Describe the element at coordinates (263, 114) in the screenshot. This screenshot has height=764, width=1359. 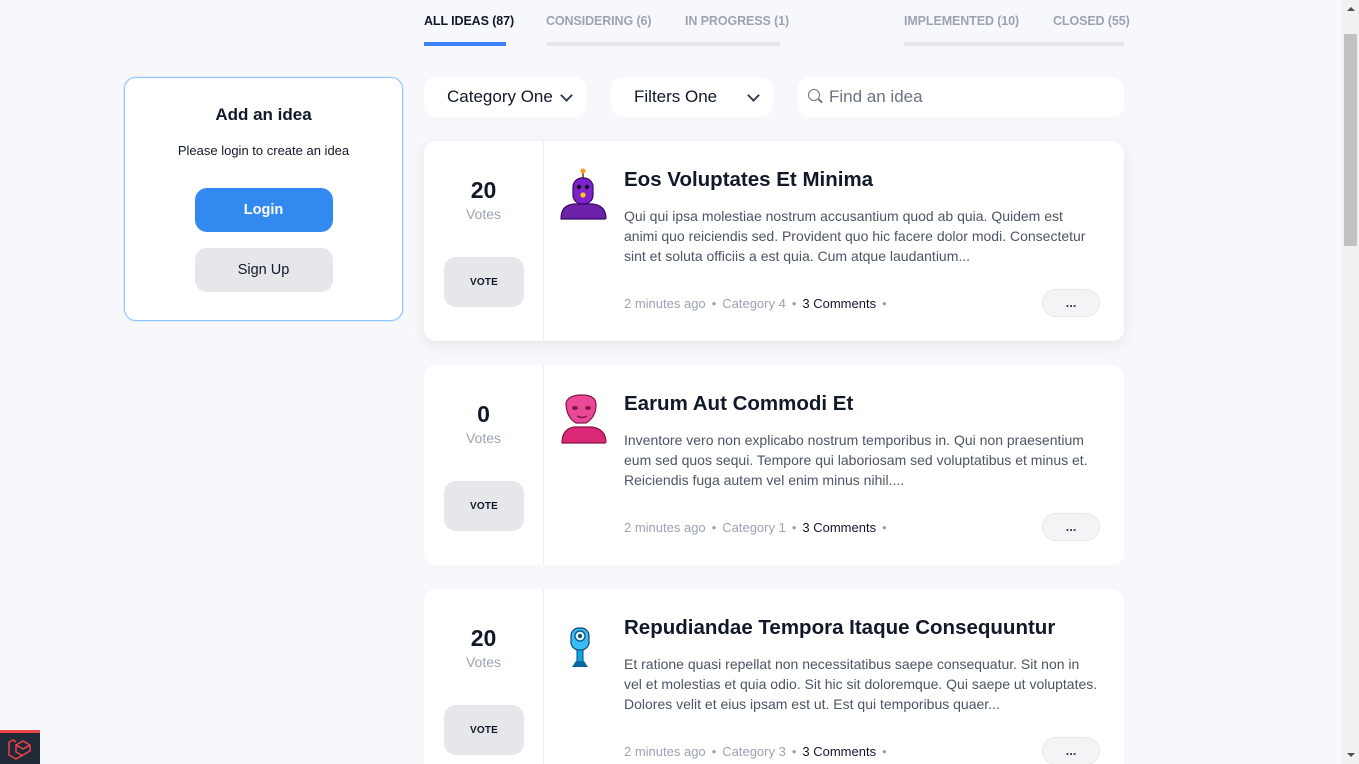
I see `add-idea-title: Add an idea` at that location.